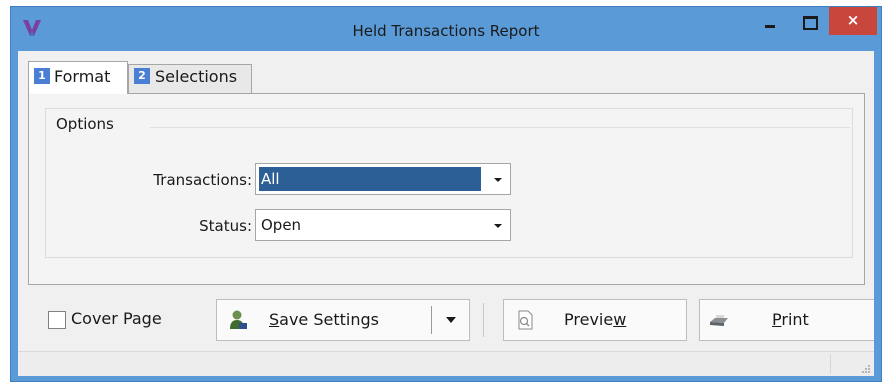 This screenshot has width=890, height=385. Describe the element at coordinates (142, 76) in the screenshot. I see `tab-number-badge: 2` at that location.